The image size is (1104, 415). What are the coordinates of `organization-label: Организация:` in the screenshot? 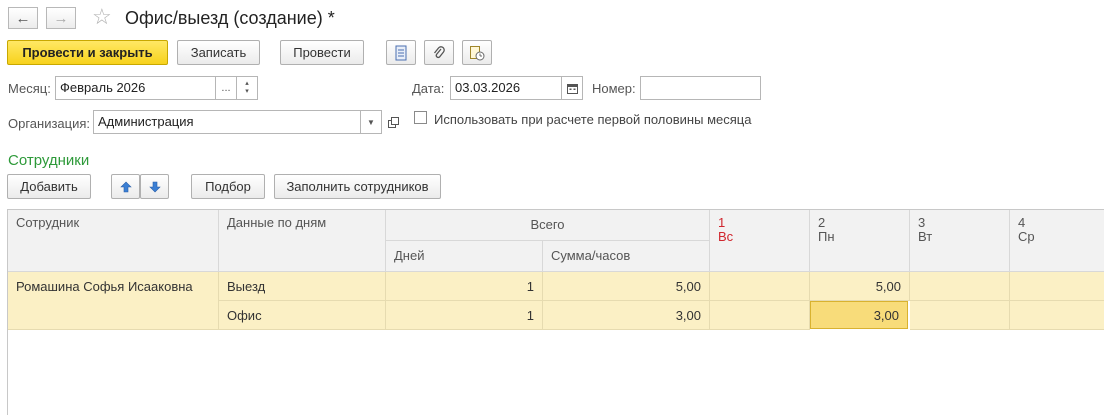 It's located at (49, 123).